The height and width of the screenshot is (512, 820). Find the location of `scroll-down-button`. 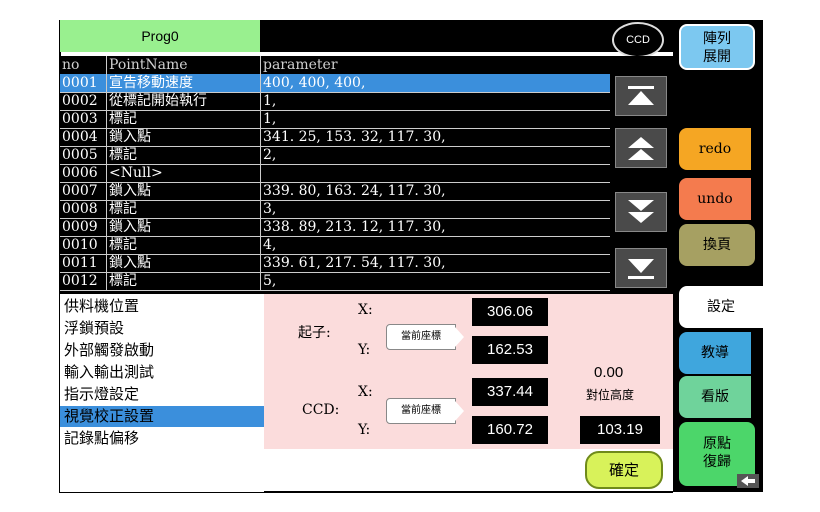

scroll-down-button is located at coordinates (641, 212).